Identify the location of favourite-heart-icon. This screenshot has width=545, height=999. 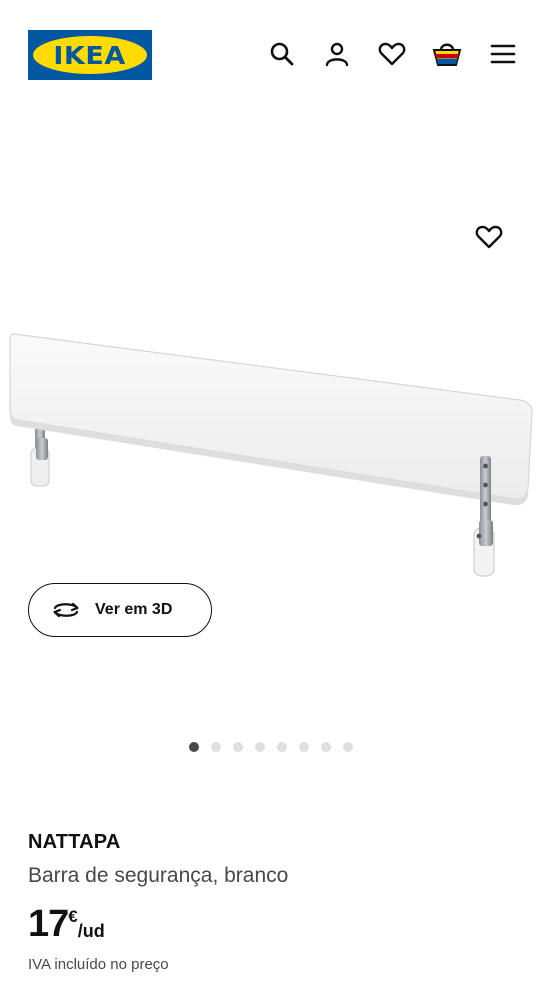
(489, 237).